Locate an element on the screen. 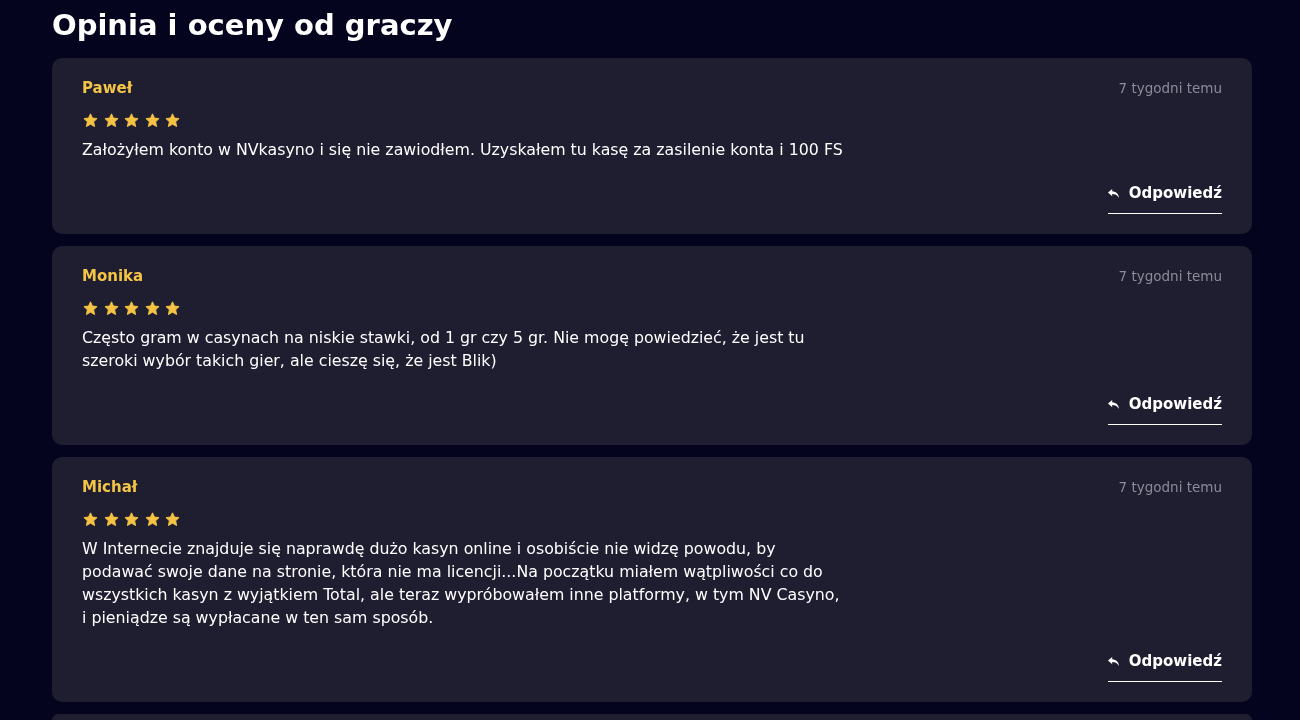  review-text: W Internecie znajduje się naprawdę dużo kasyn online i osobiście nie widzę powodu, by podawać swoje dane na stronie, która nie ma licencji...Na początku miałem wątpliwości co do wszystkich kasyn z wyjątkiem Total, ale teraz wypróbowałem inne platformy, w tym NV Casyno, i pieniądze są wypłacane w ten sam sposób. is located at coordinates (461, 583).